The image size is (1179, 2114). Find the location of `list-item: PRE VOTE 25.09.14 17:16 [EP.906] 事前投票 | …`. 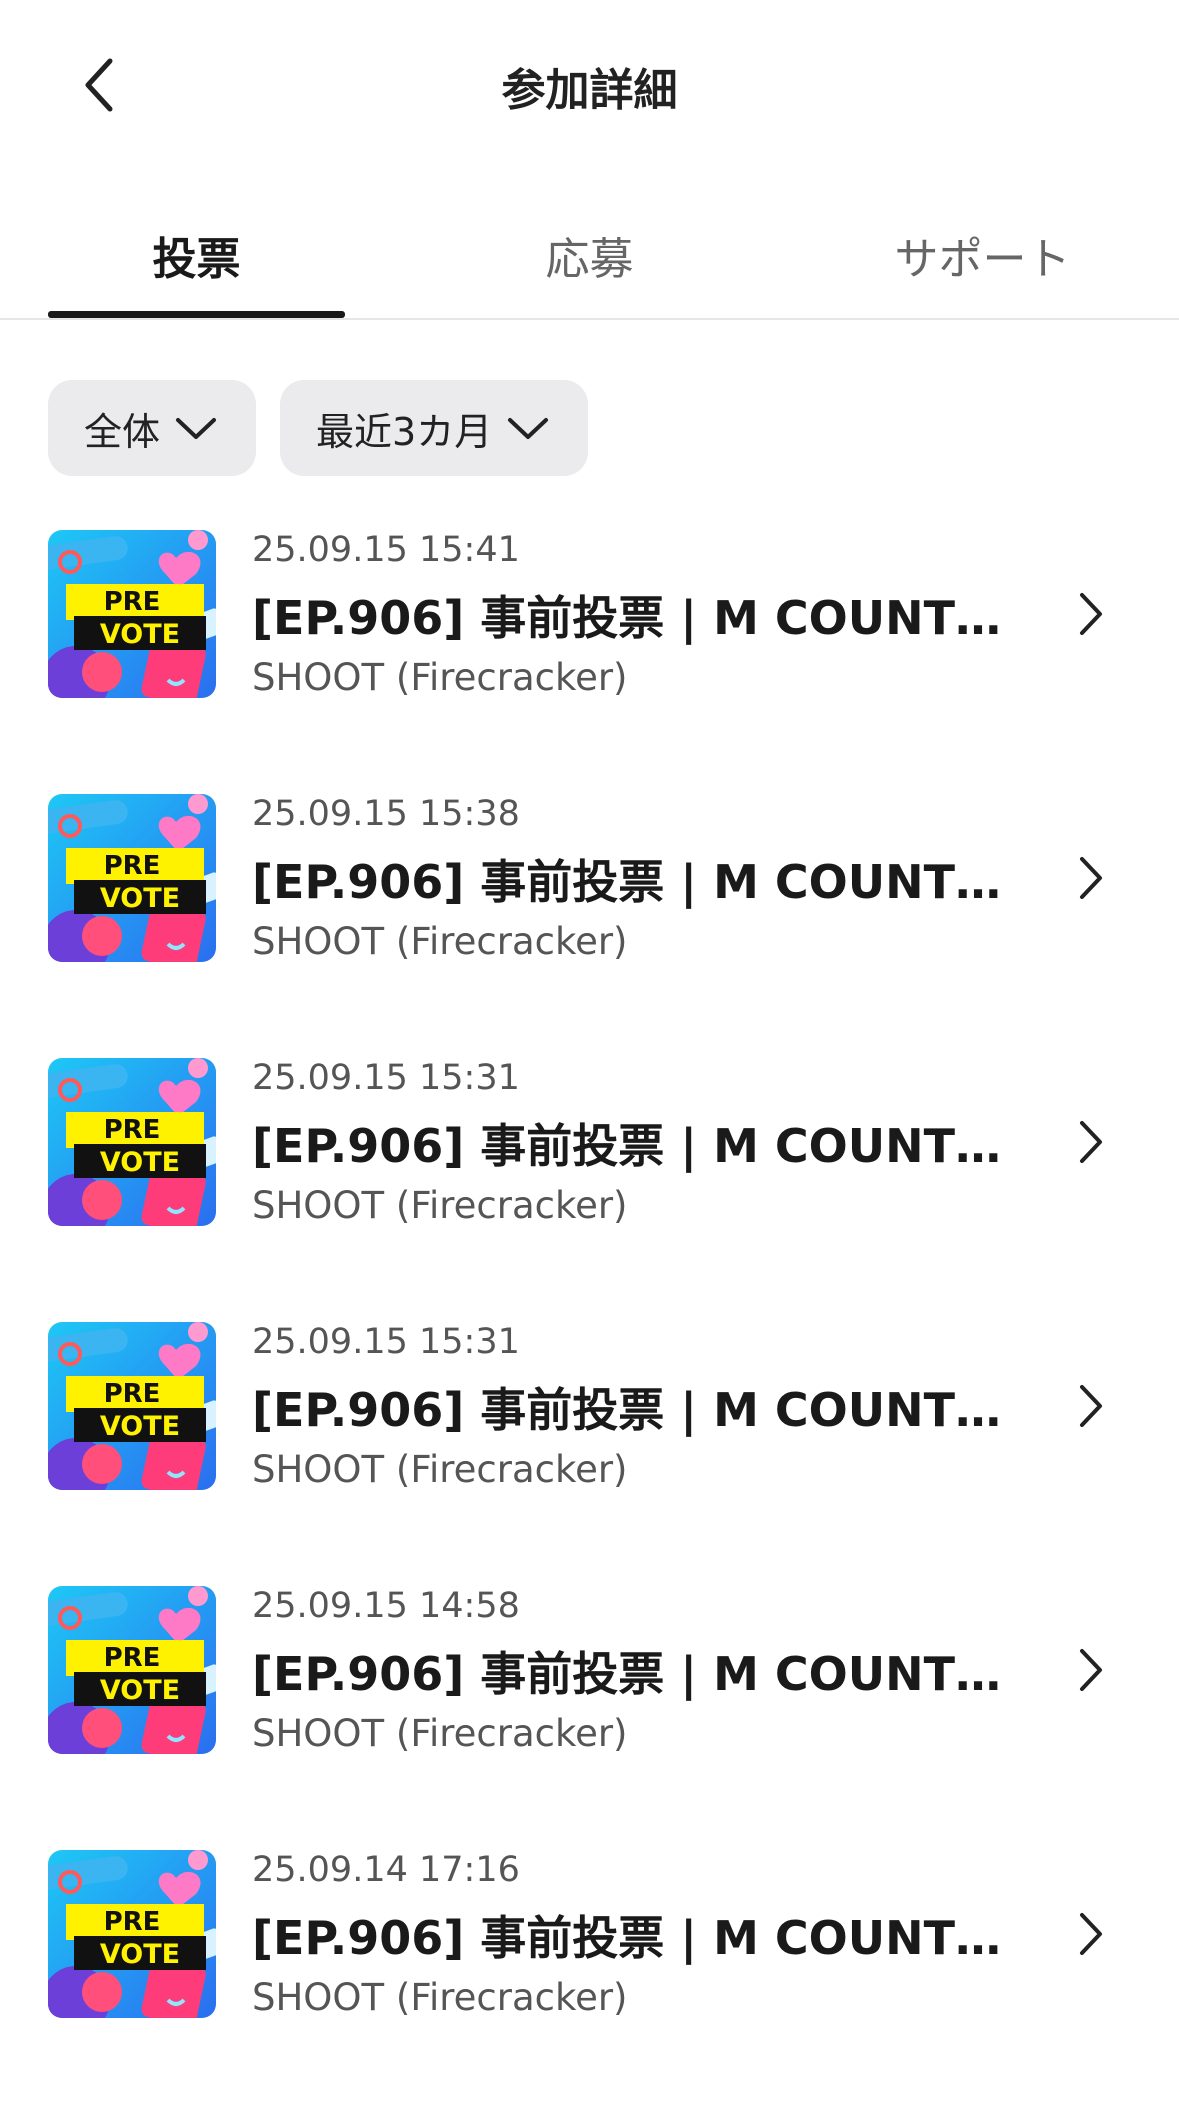

list-item: PRE VOTE 25.09.14 17:16 [EP.906] 事前投票 | … is located at coordinates (589, 1982).